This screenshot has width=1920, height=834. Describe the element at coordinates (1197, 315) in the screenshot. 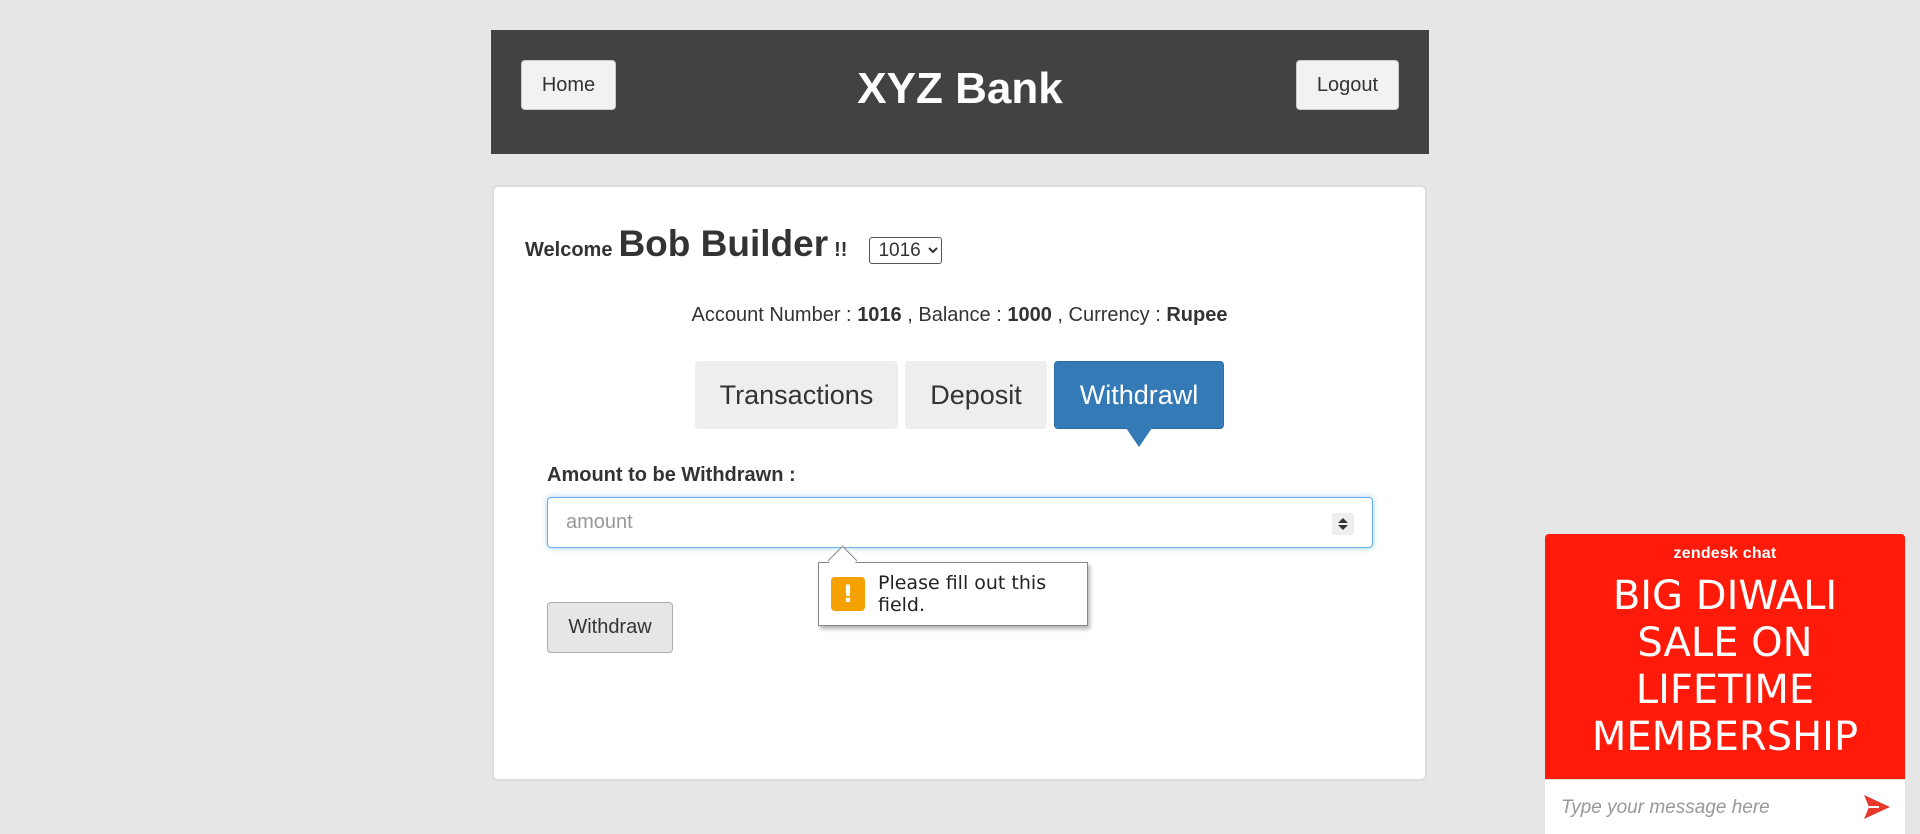

I see `currency-value: Rupee` at that location.